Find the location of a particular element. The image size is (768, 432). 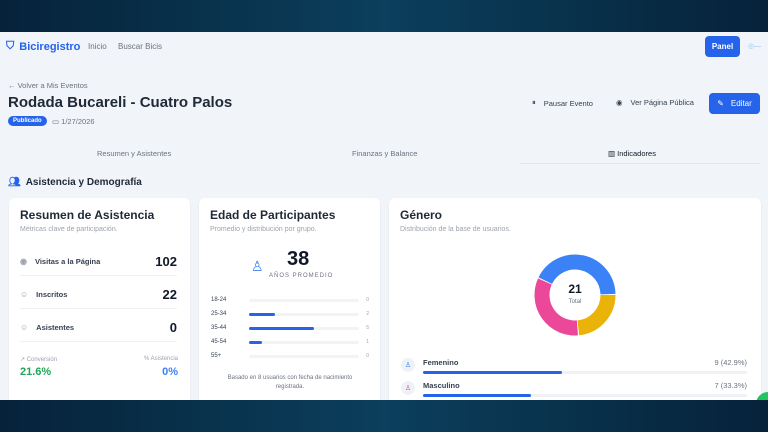

tab-label: Indicadores is located at coordinates (636, 153).